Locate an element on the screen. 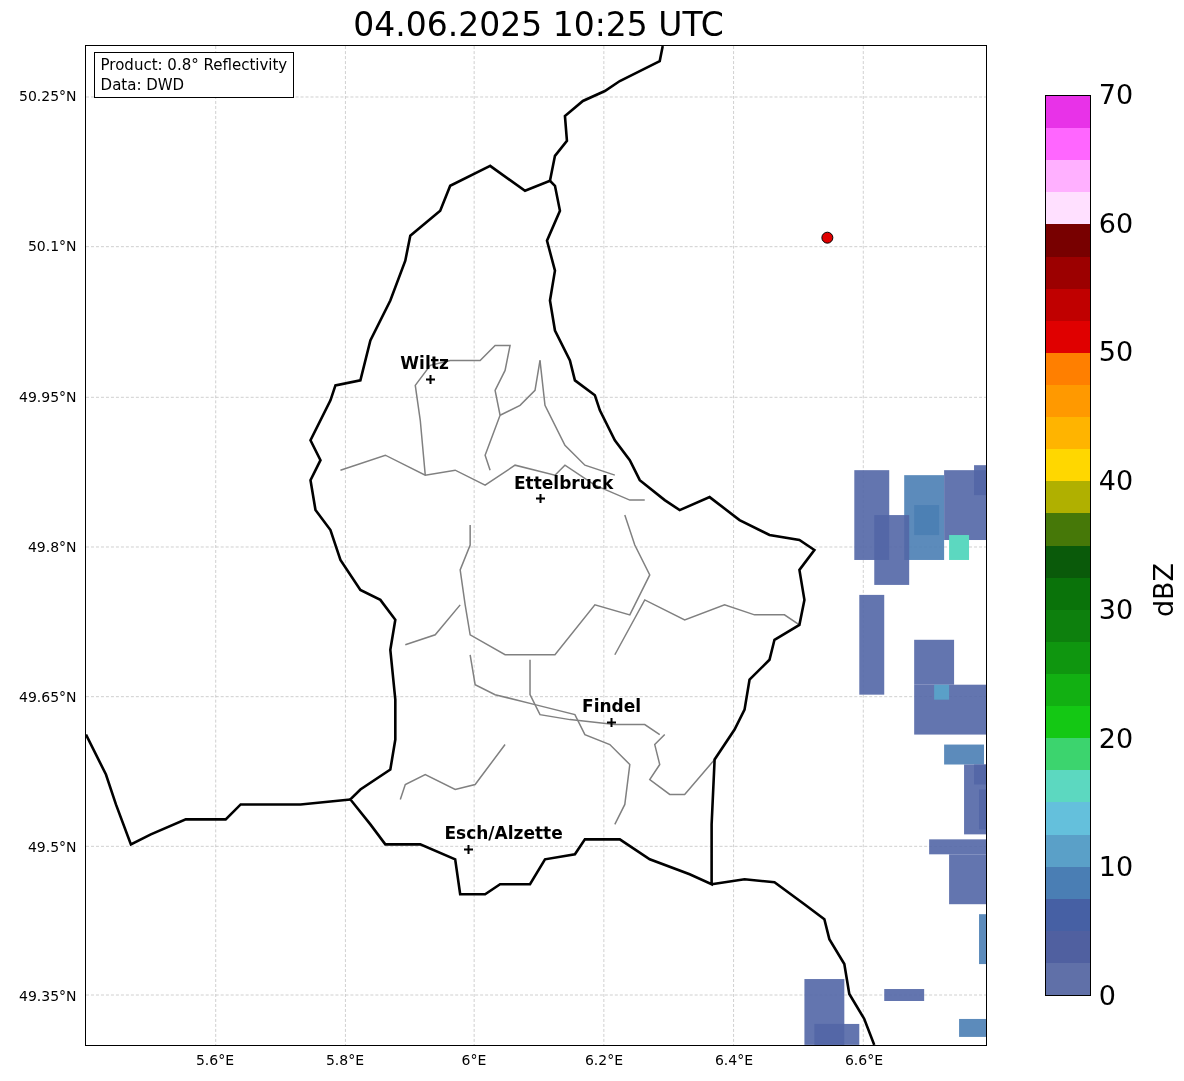 This screenshot has width=1184, height=1081. colorbar-tick-label: 50 is located at coordinates (1116, 352).